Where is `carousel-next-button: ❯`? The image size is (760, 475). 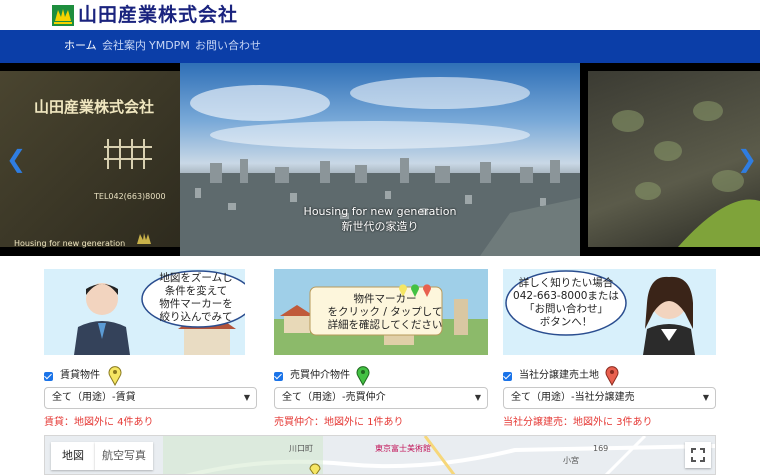
carousel-next-button: ❯ is located at coordinates (747, 159).